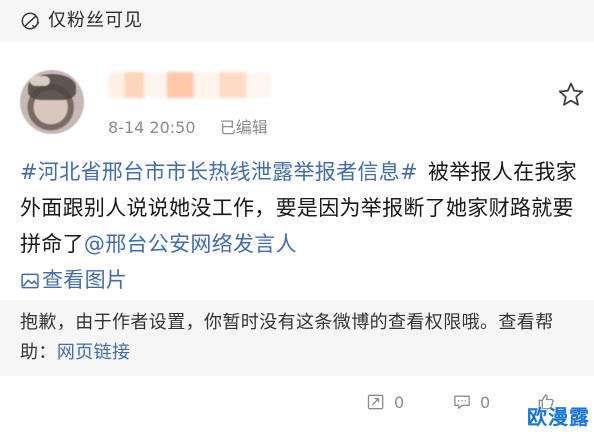 Image resolution: width=594 pixels, height=434 pixels. Describe the element at coordinates (52, 102) in the screenshot. I see `author-avatar` at that location.